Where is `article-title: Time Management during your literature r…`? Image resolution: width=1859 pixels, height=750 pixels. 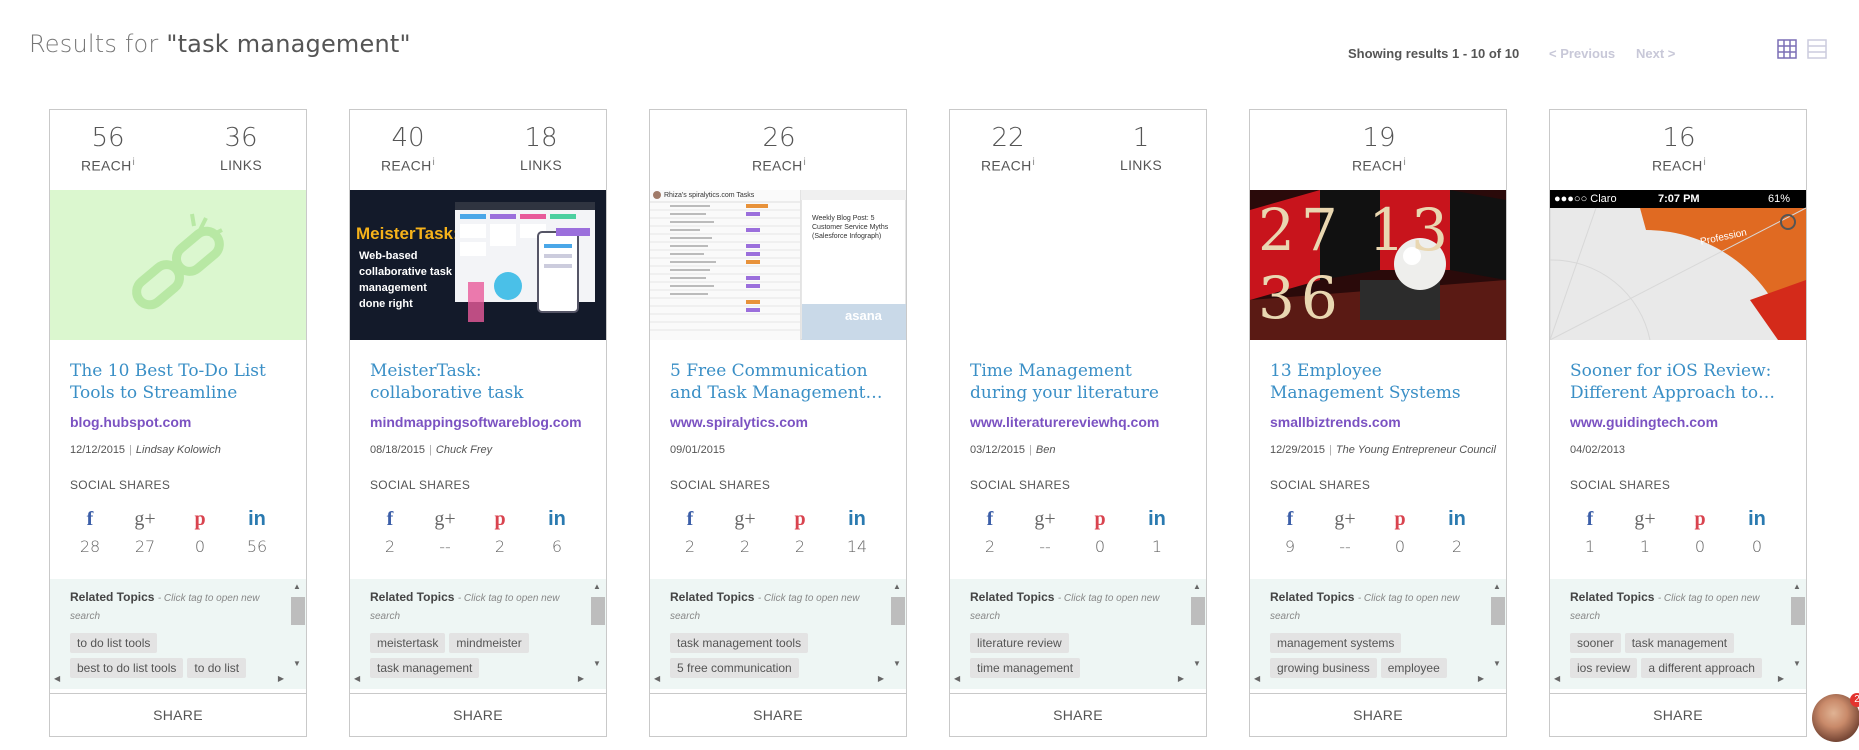
article-title: Time Management during your literature r… is located at coordinates (1079, 382).